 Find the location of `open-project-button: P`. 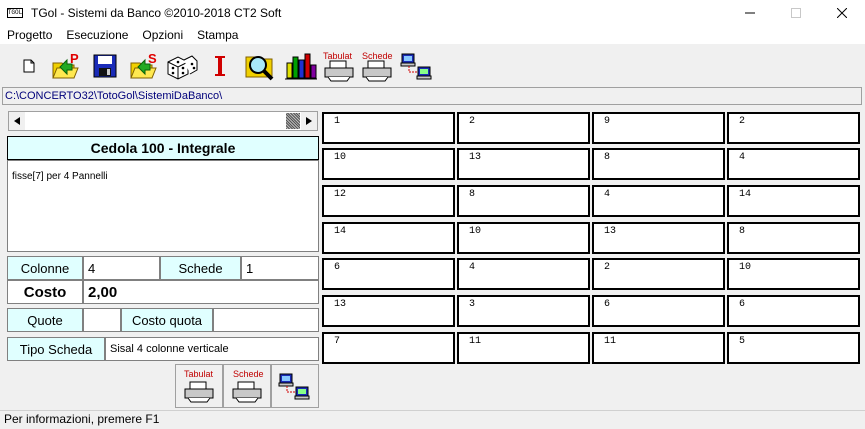

open-project-button: P is located at coordinates (66, 66).